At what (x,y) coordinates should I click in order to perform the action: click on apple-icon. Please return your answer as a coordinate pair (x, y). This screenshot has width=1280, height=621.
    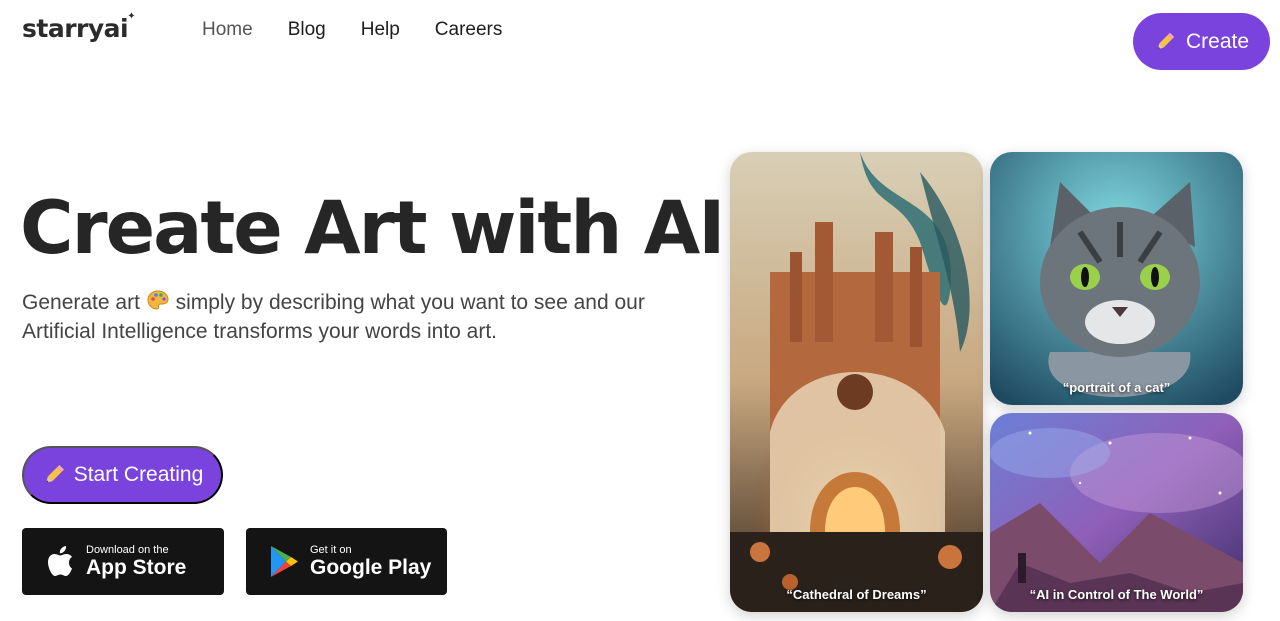
    Looking at the image, I should click on (60, 562).